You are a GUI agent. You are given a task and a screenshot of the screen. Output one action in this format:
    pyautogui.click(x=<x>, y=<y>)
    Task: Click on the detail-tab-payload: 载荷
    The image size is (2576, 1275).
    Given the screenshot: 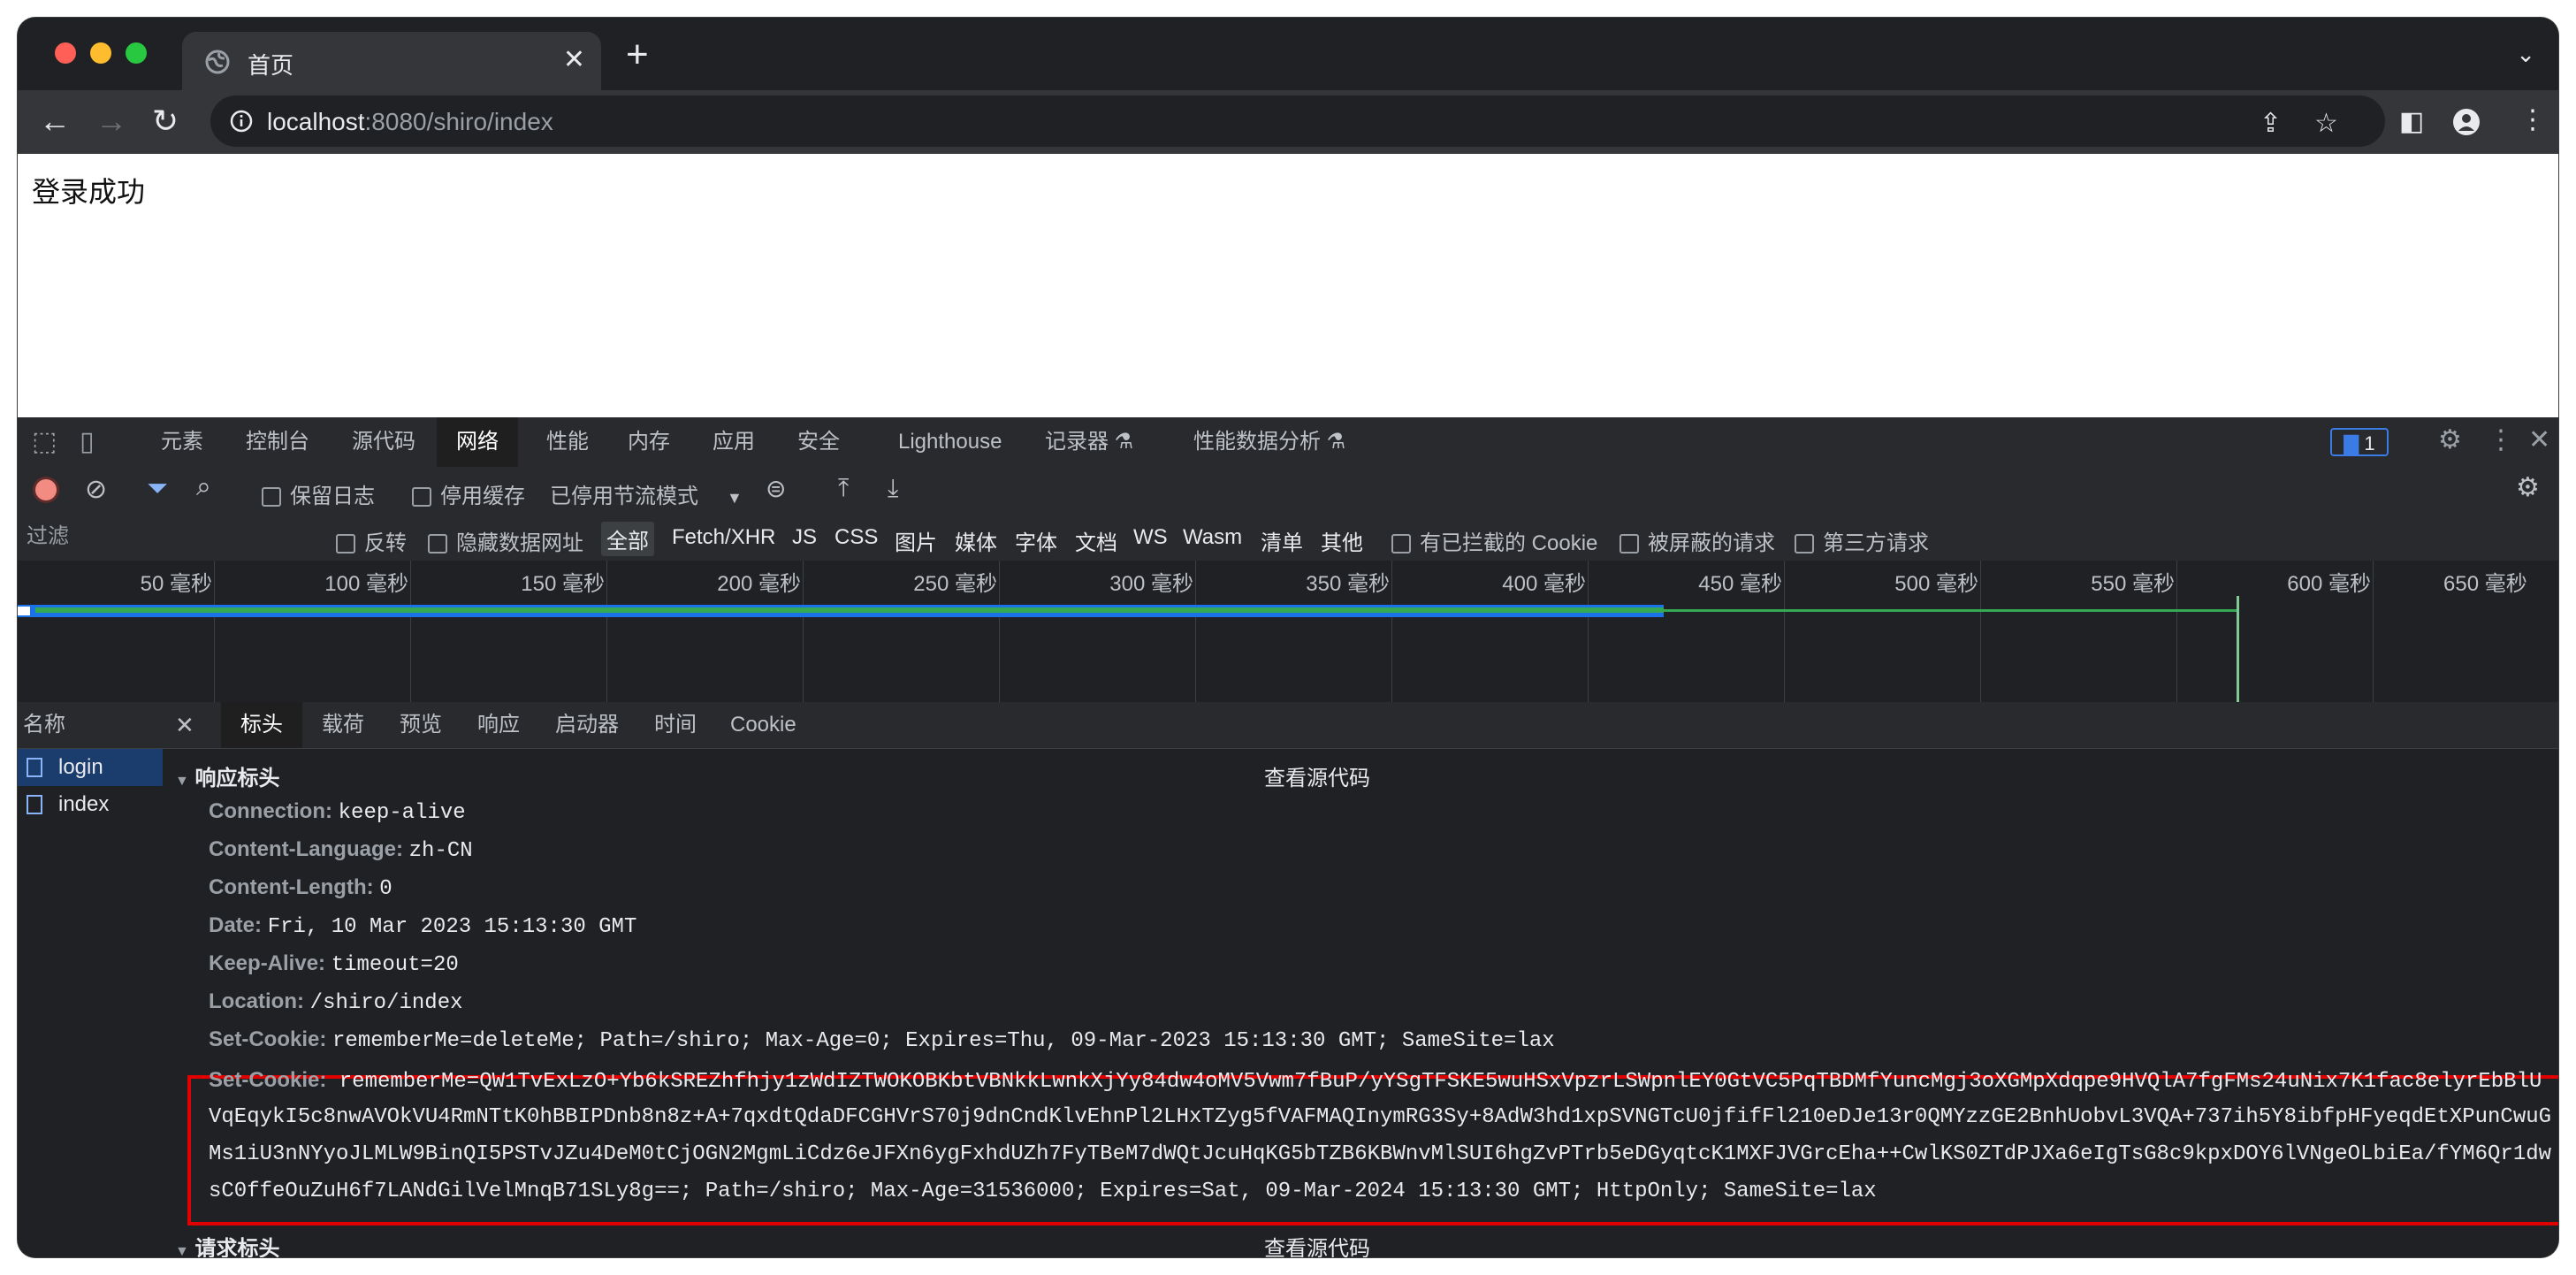 What is the action you would take?
    pyautogui.click(x=343, y=725)
    